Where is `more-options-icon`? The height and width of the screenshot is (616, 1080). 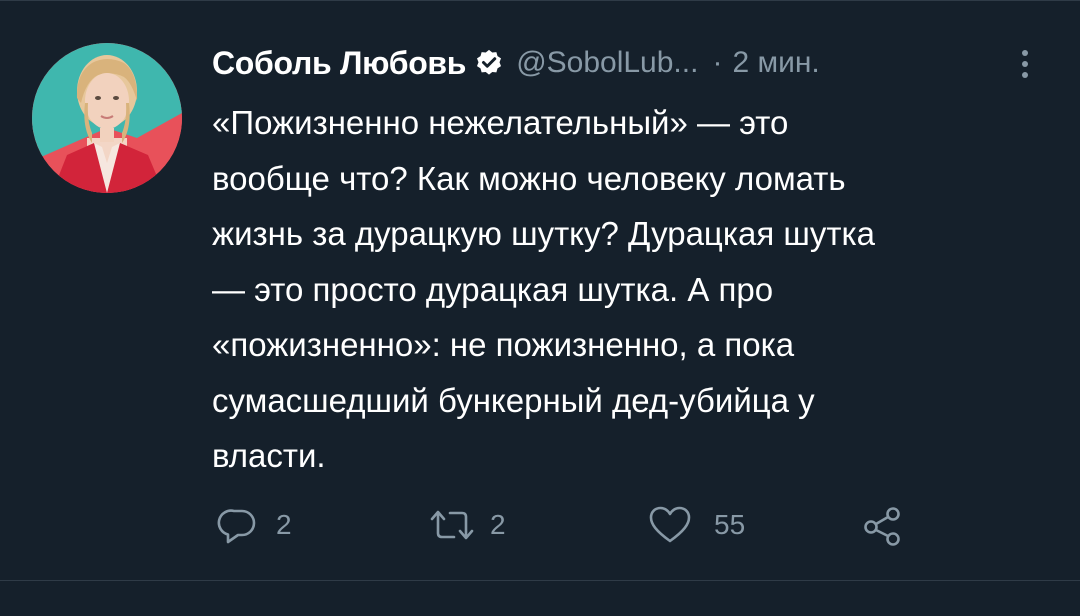
more-options-icon is located at coordinates (1025, 64).